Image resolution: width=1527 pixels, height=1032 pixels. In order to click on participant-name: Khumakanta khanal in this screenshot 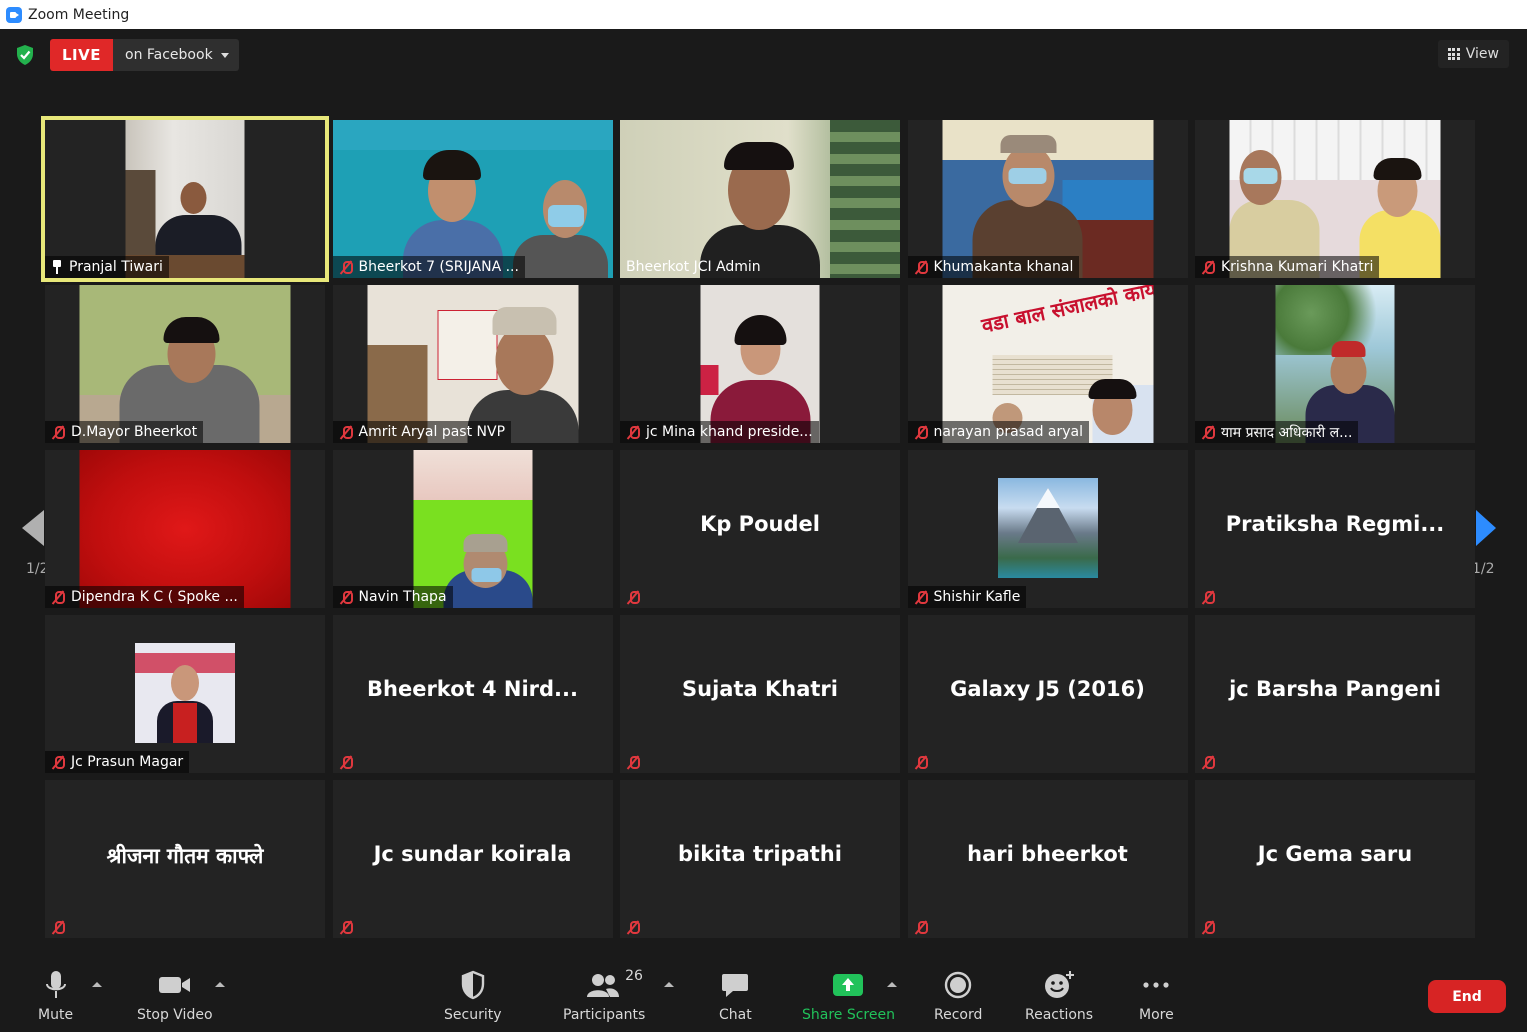, I will do `click(1003, 267)`.